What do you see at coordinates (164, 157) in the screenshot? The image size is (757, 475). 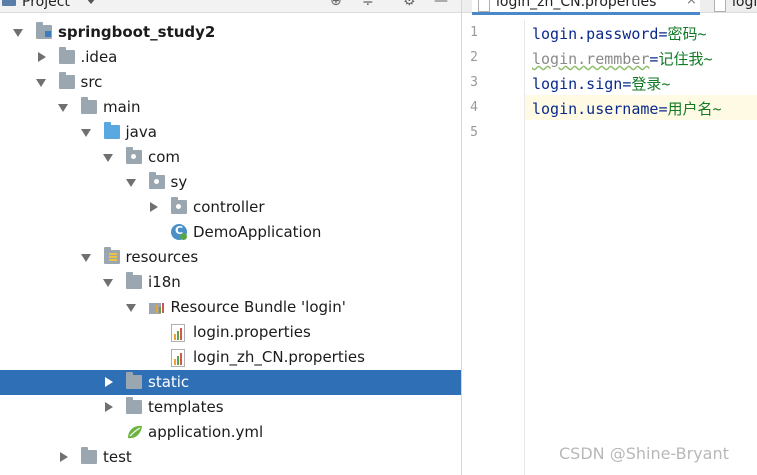 I see `tree-item-label: com` at bounding box center [164, 157].